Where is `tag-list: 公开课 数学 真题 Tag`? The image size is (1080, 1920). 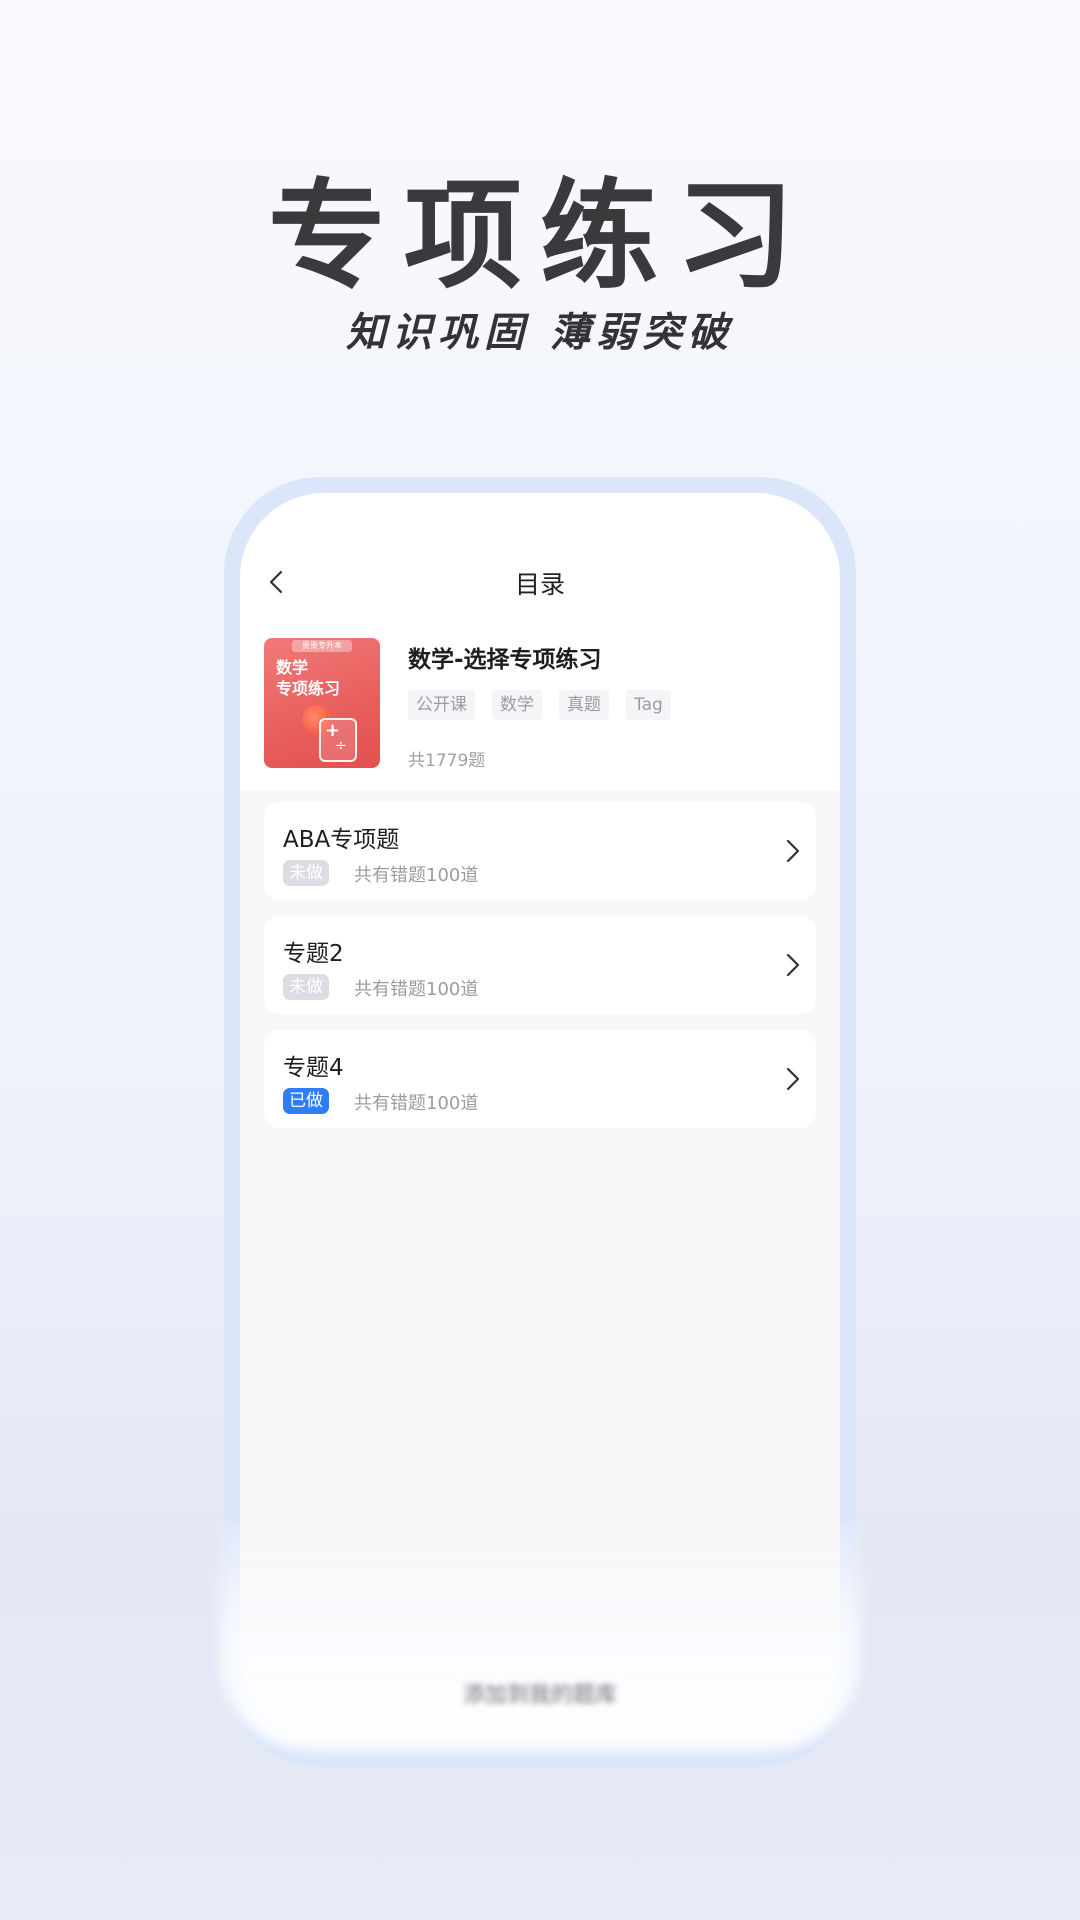 tag-list: 公开课 数学 真题 Tag is located at coordinates (539, 705).